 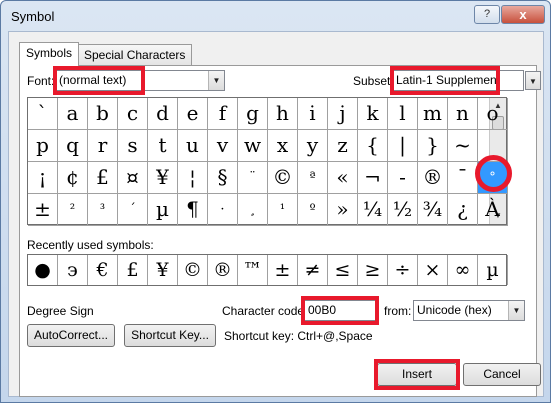 I want to click on recent-symbol-cell: ≥, so click(x=373, y=270).